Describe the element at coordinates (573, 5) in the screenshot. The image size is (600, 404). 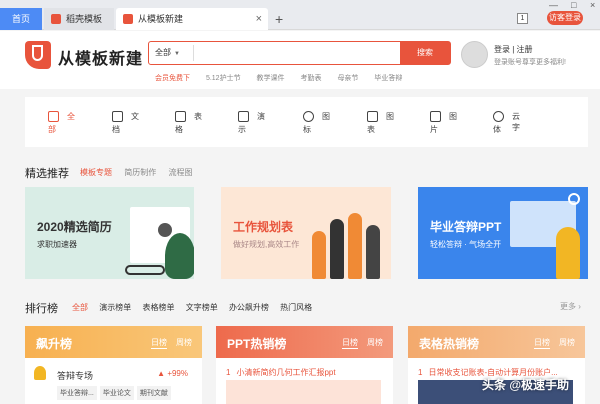
I see `maximize-icon: □` at that location.